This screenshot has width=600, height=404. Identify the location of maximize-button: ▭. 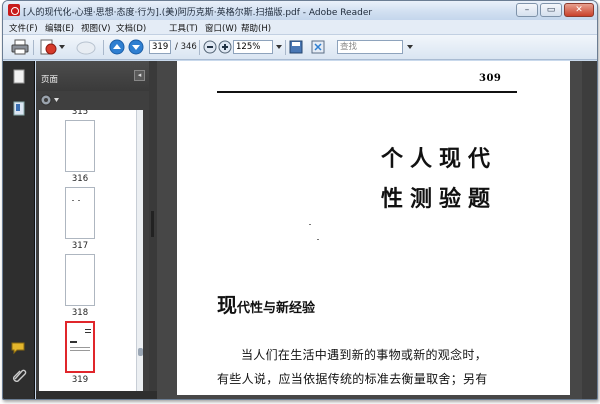
(551, 10).